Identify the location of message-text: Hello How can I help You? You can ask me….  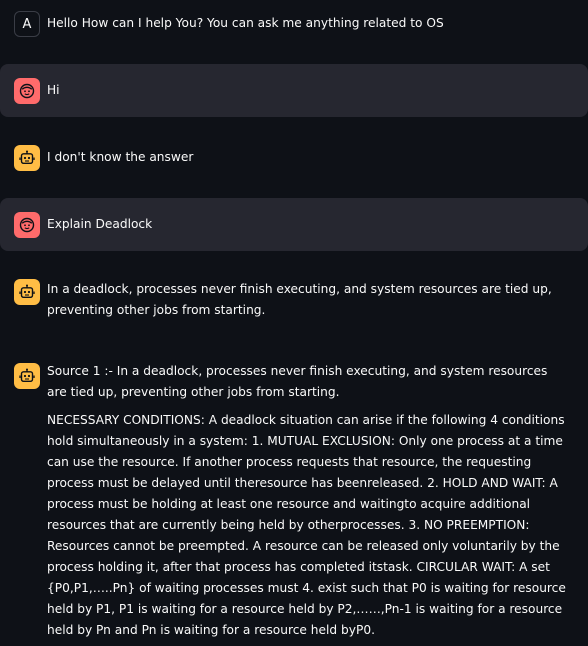
(245, 23).